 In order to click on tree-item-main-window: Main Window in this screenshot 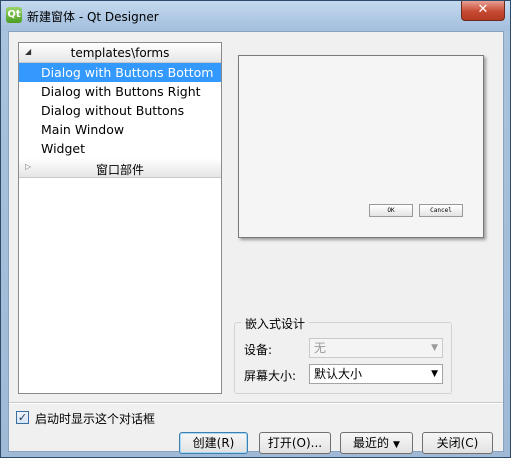, I will do `click(120, 129)`.